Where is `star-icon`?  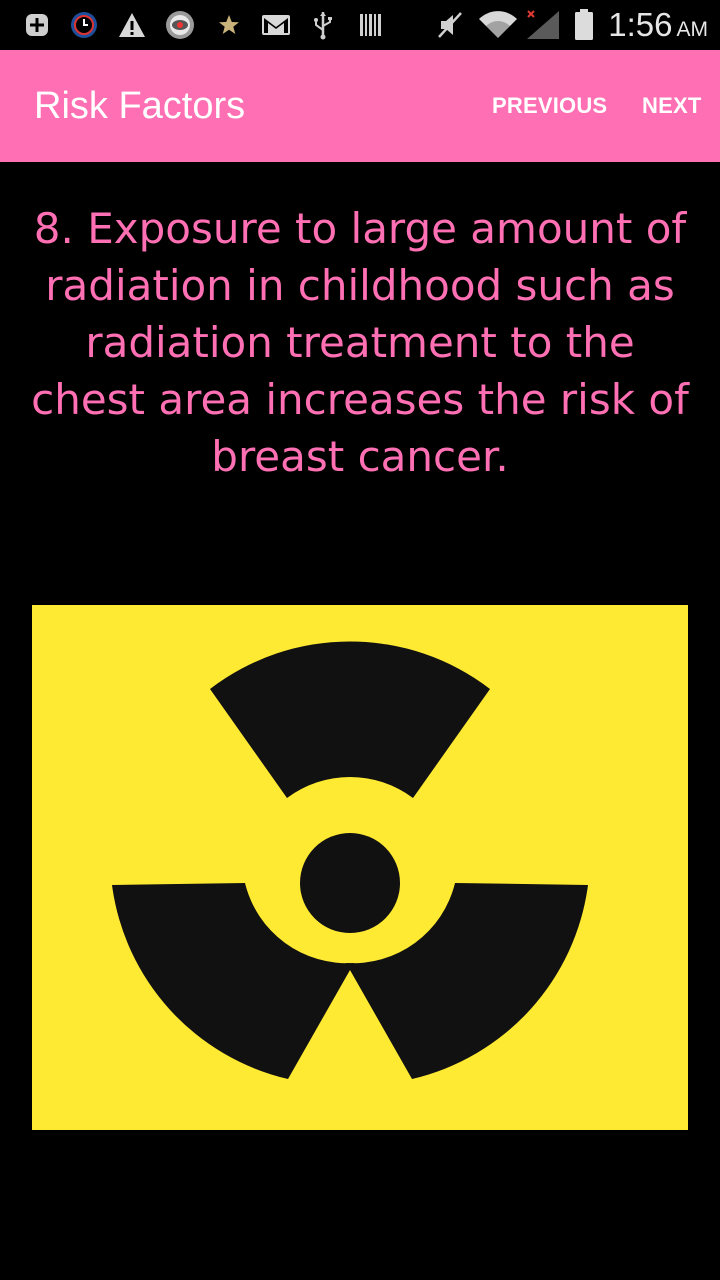
star-icon is located at coordinates (229, 25).